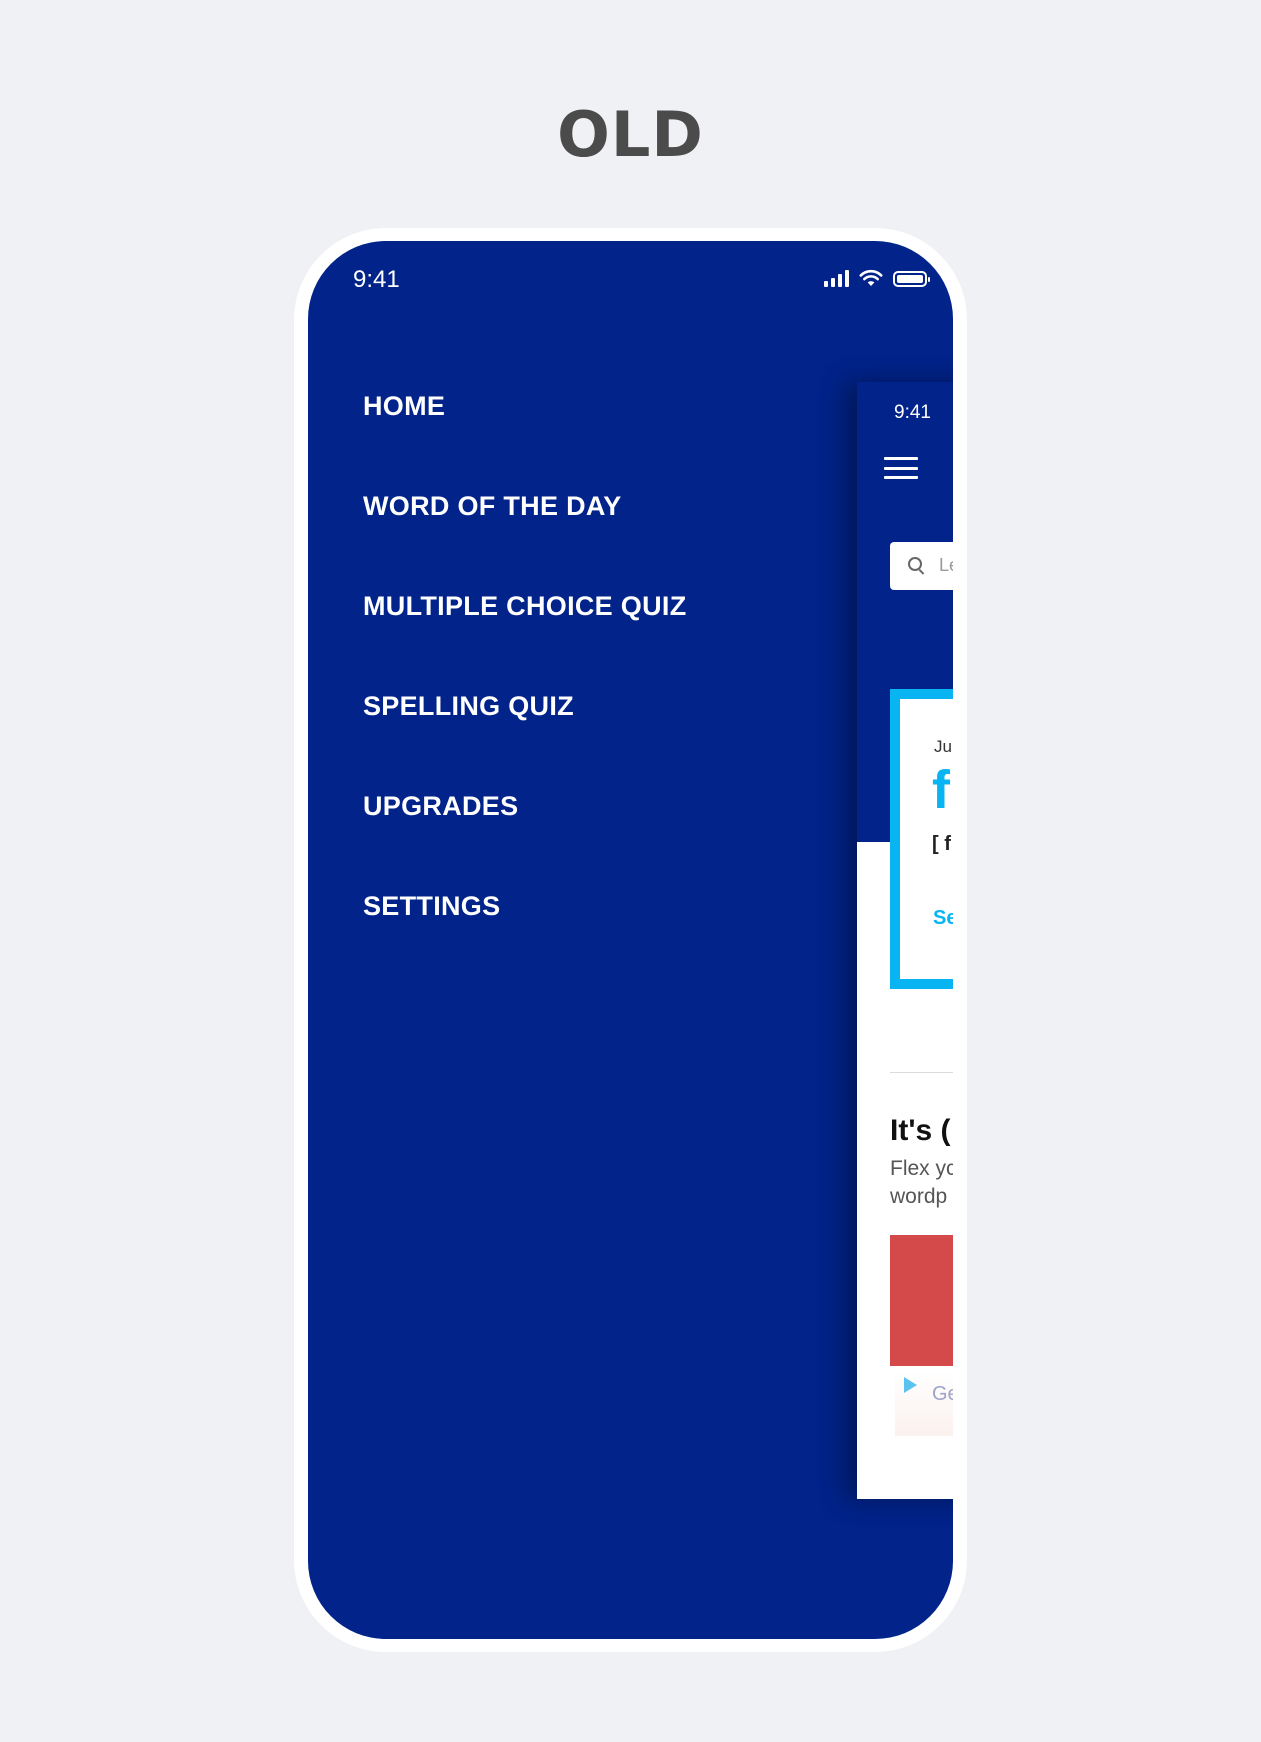  Describe the element at coordinates (924, 1403) in the screenshot. I see `ad-banner: Ge` at that location.